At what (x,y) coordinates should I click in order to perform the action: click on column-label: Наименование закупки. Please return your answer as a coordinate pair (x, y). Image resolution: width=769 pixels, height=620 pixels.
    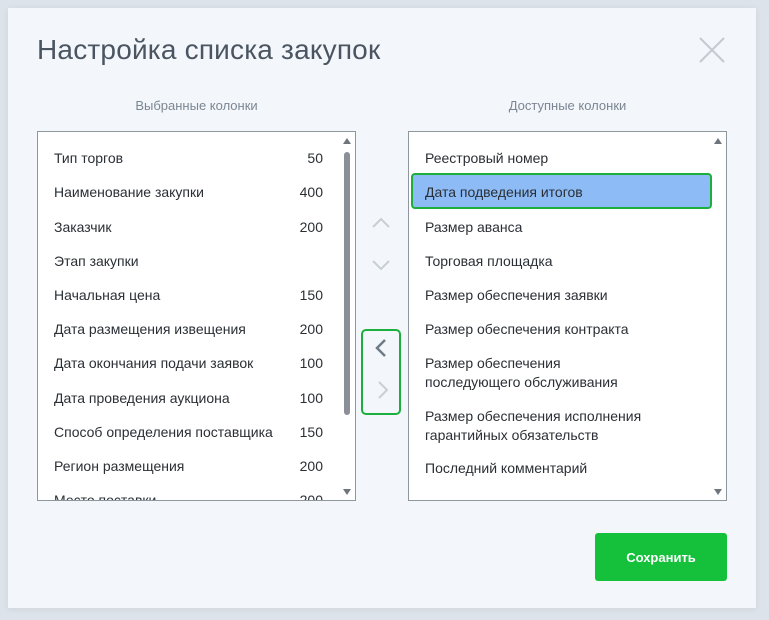
    Looking at the image, I should click on (129, 192).